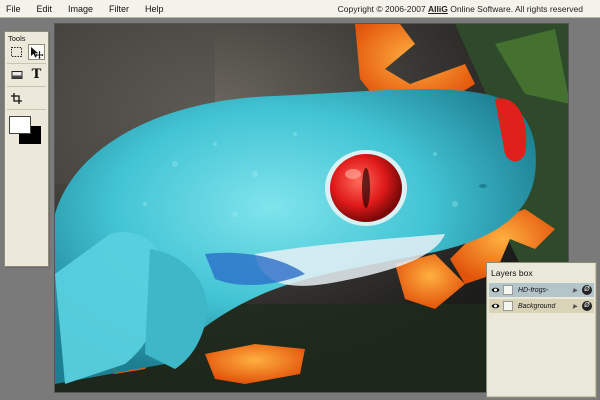  Describe the element at coordinates (16, 75) in the screenshot. I see `eraser-icon` at that location.